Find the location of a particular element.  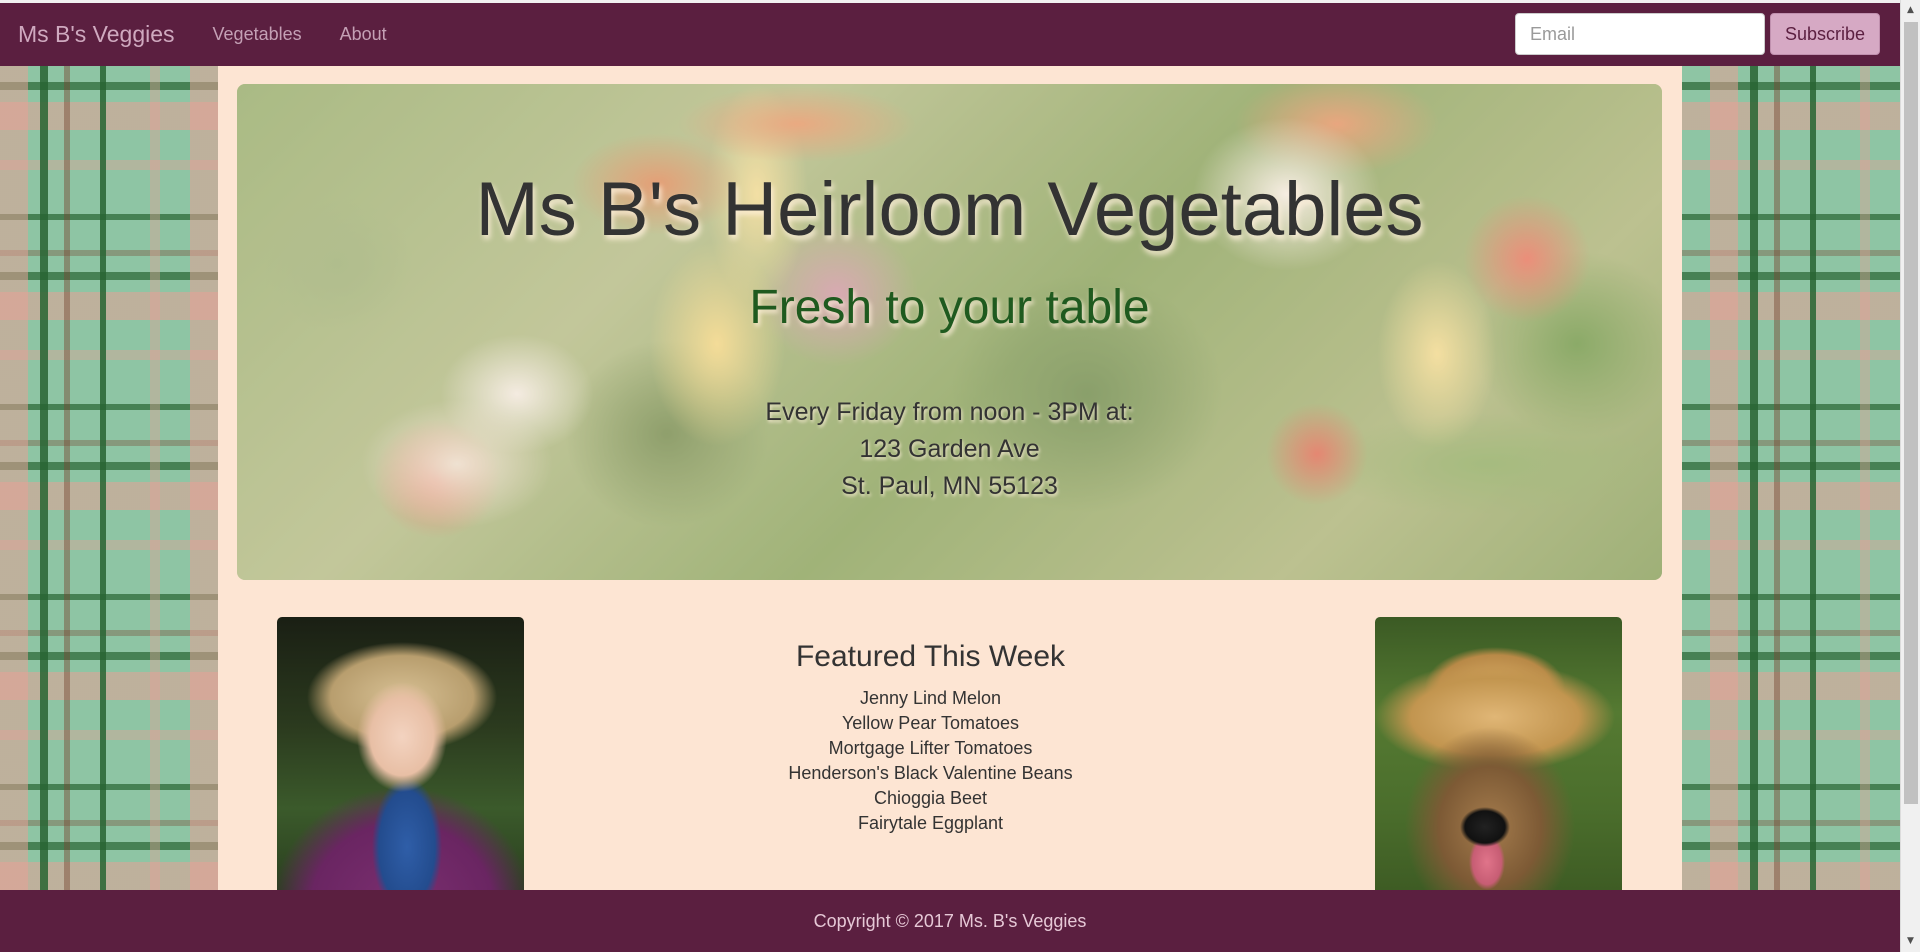

featured-item: Chioggia Beet is located at coordinates (930, 798).